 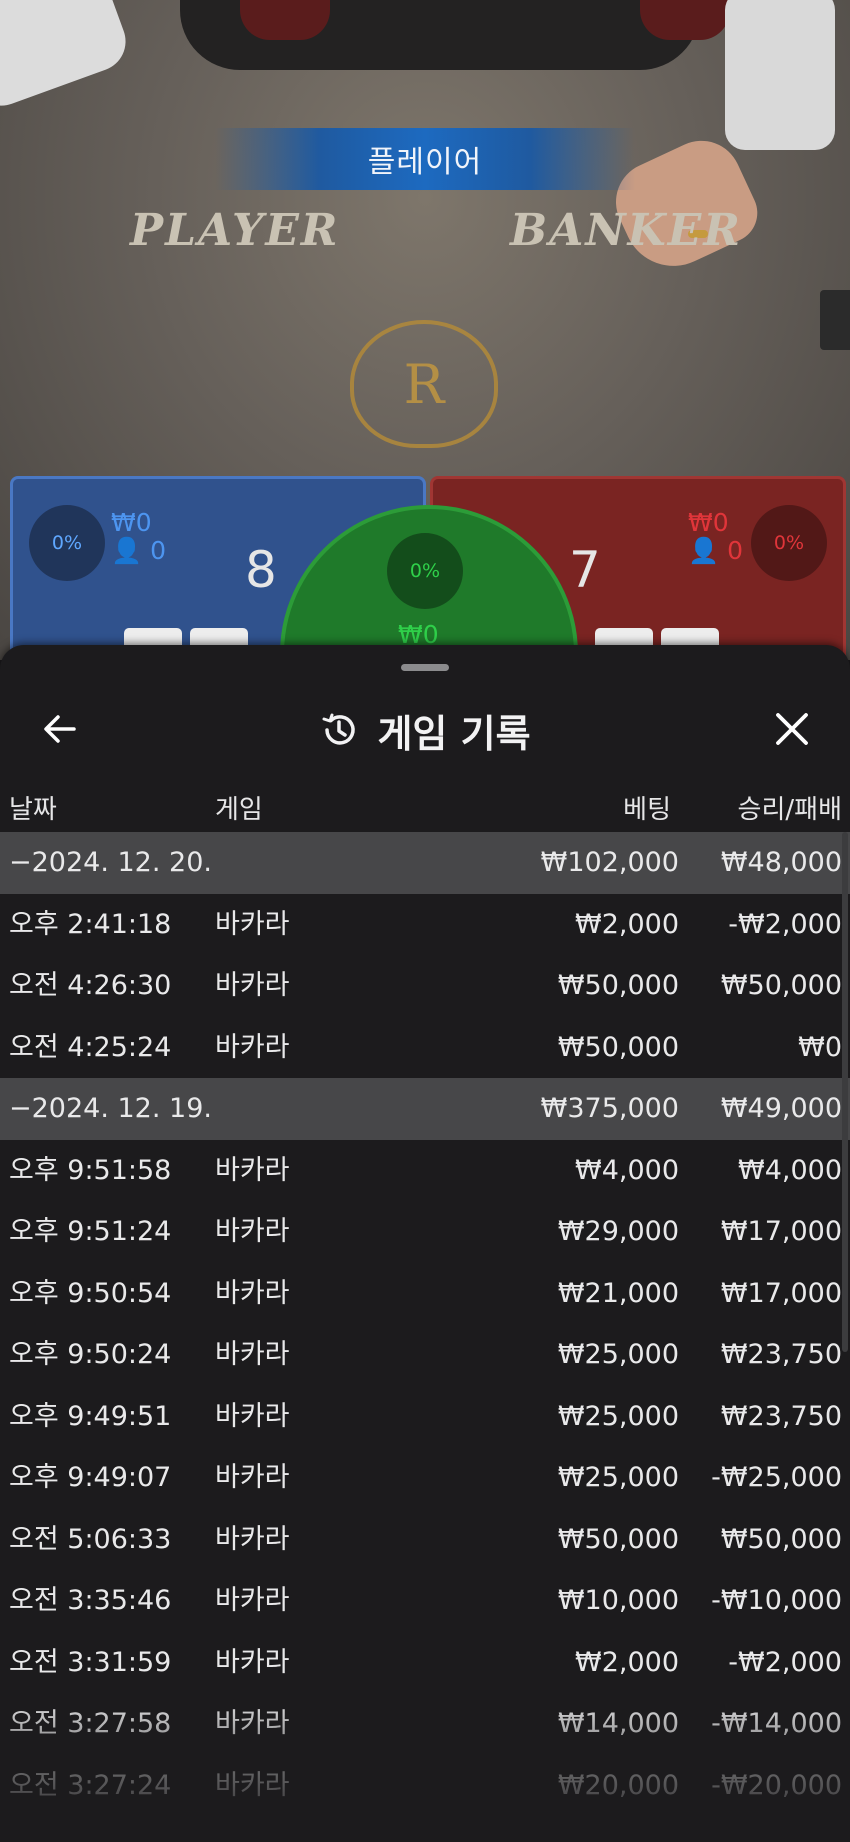 What do you see at coordinates (90, 1477) in the screenshot?
I see `row-date: 오후 9:49:07` at bounding box center [90, 1477].